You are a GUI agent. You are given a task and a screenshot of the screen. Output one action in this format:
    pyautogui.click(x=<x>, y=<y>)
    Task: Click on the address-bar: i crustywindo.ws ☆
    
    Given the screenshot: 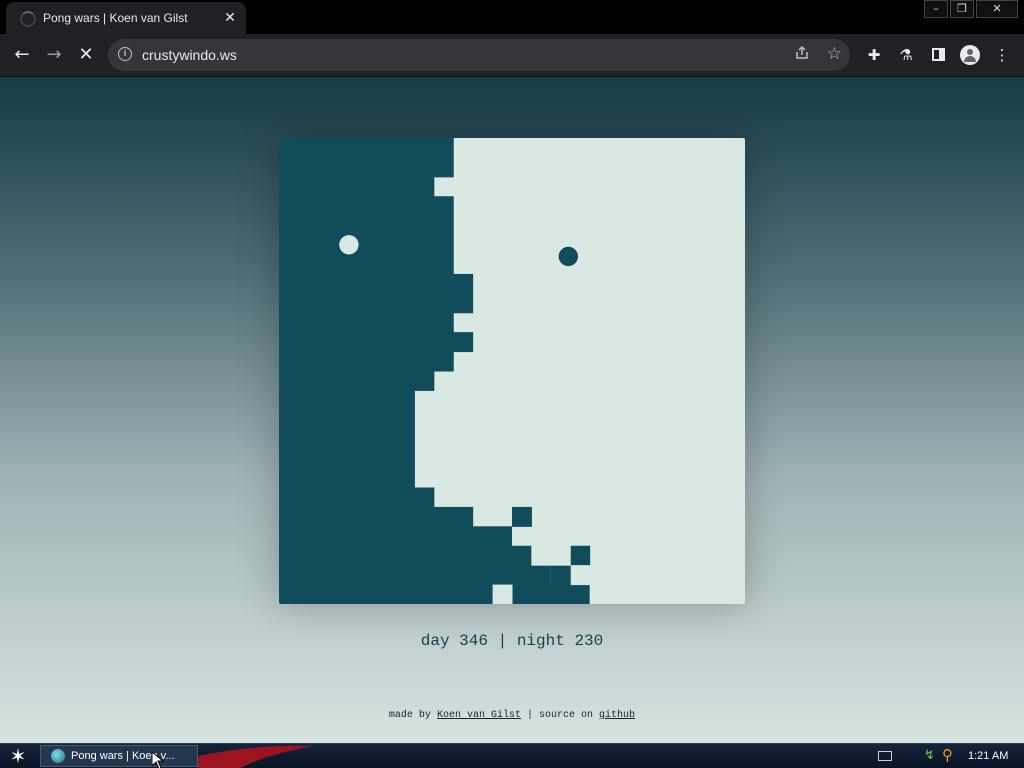 What is the action you would take?
    pyautogui.click(x=479, y=55)
    